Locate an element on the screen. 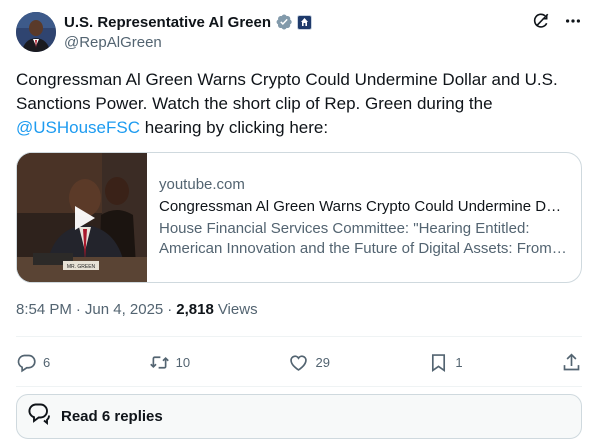 The image size is (598, 447). repost-icon is located at coordinates (159, 362).